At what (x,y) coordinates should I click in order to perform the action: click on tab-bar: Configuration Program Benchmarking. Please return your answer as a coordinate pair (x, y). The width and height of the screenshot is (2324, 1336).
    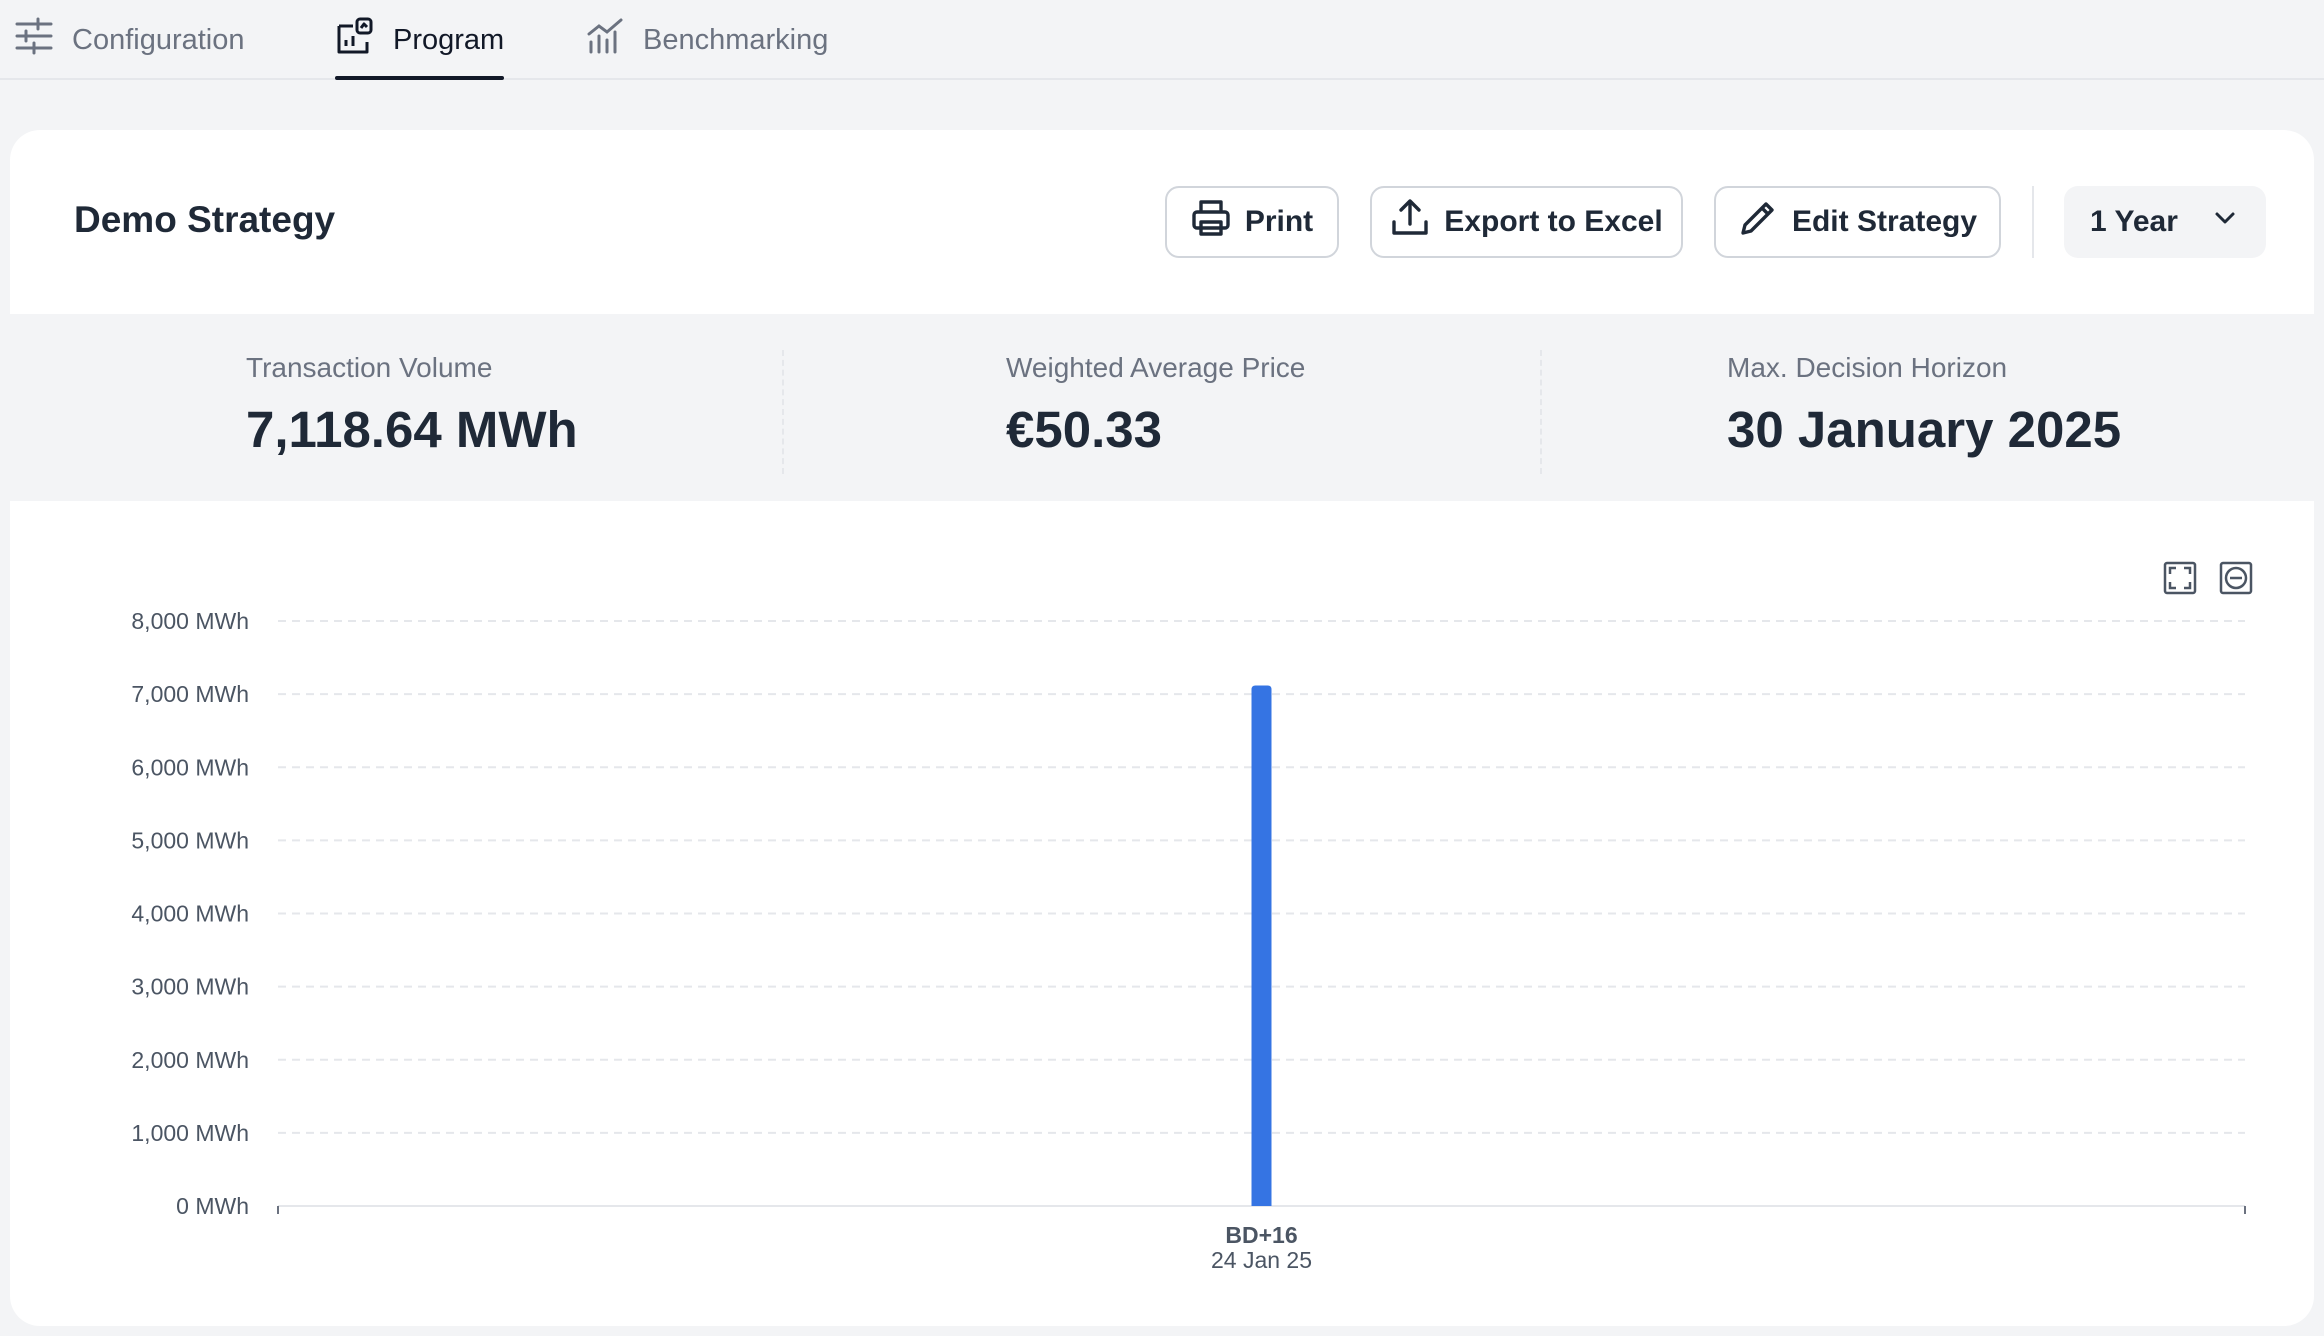
    Looking at the image, I should click on (1162, 40).